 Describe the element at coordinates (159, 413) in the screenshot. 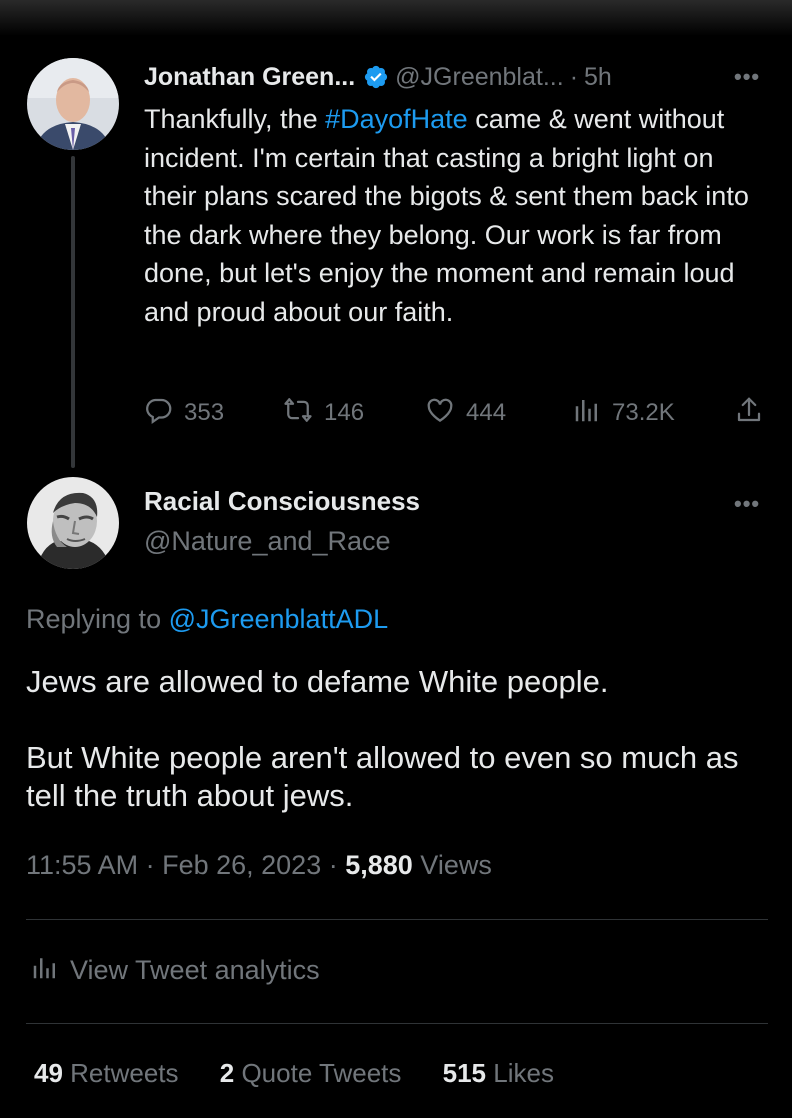

I see `reply-icon` at that location.